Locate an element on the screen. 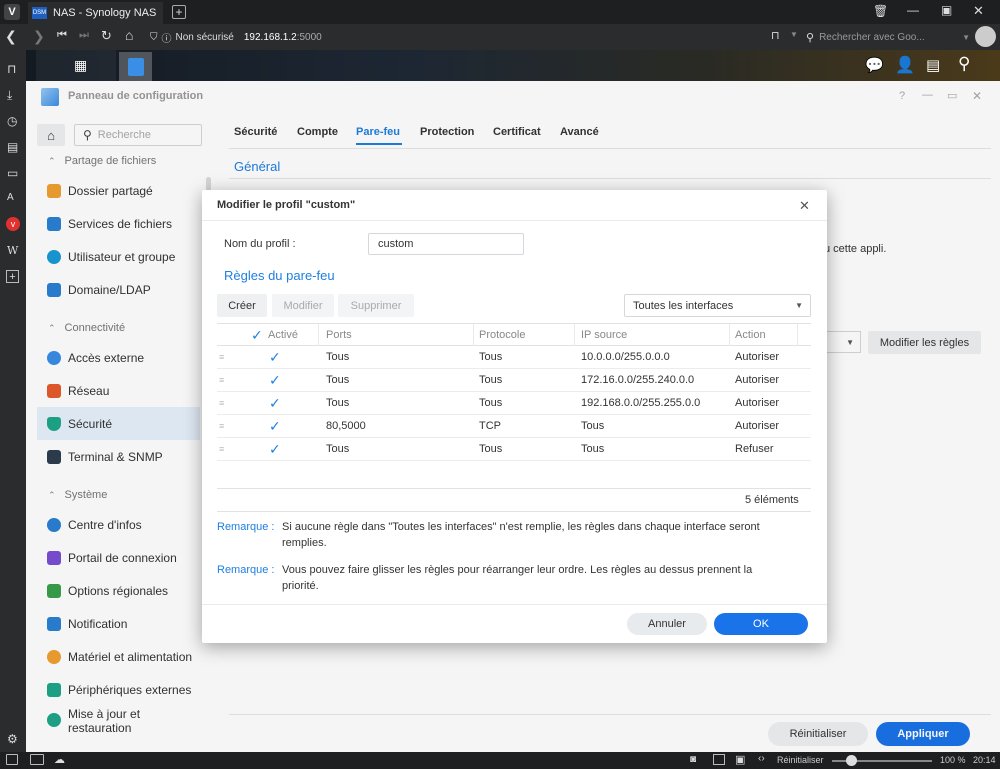  user-icon: 👤 is located at coordinates (905, 65).